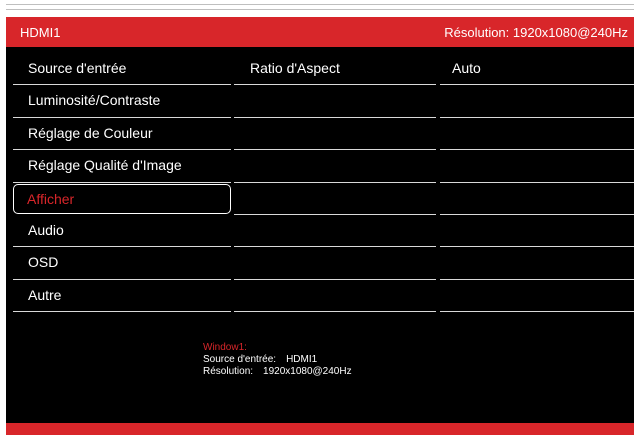  I want to click on menu-item-color-setting: Réglage de Couleur, so click(122, 134).